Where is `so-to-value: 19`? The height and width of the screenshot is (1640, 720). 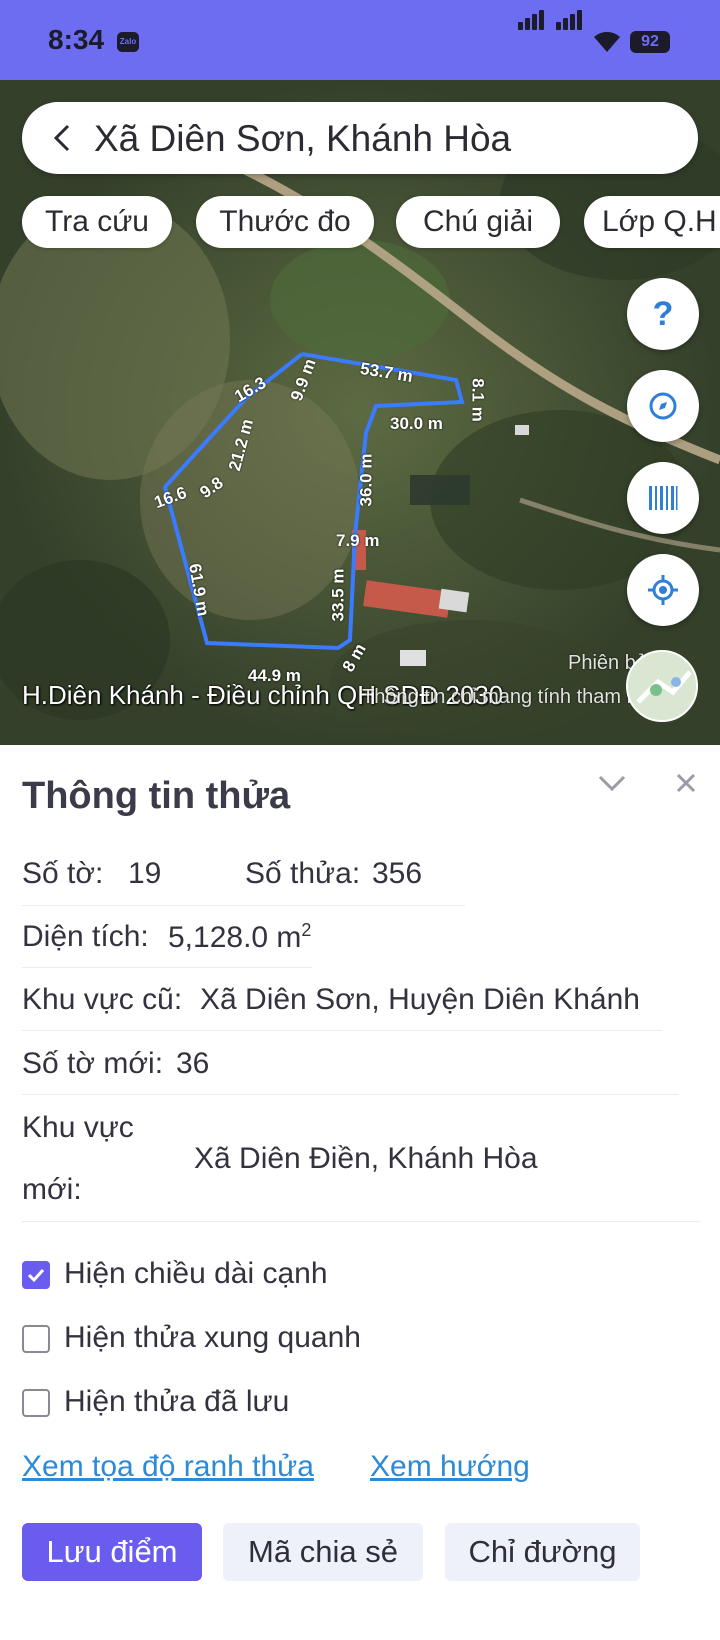
so-to-value: 19 is located at coordinates (145, 873).